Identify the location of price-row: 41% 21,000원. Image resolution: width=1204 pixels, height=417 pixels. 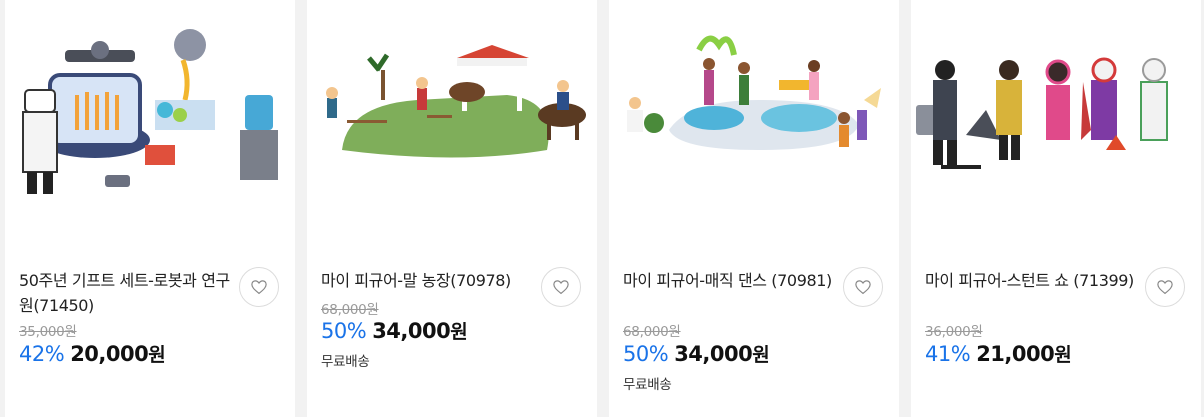
(998, 353).